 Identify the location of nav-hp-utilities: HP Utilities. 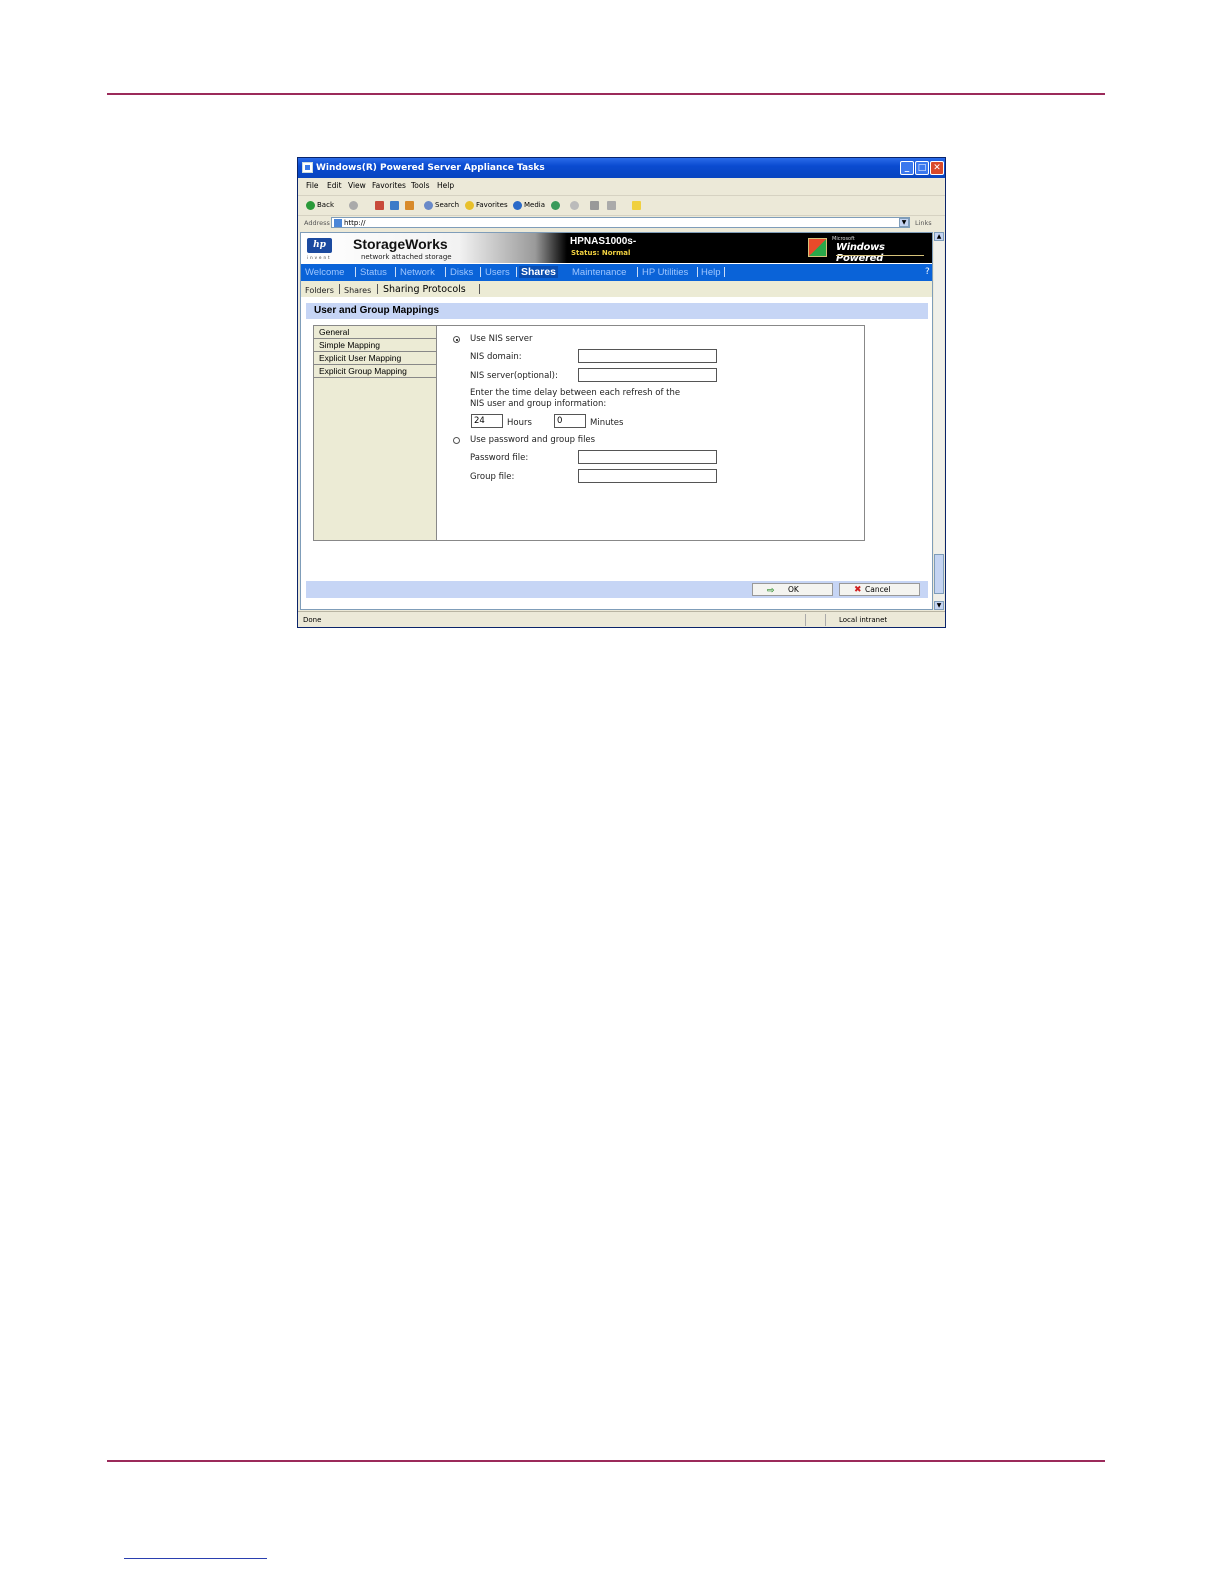
(665, 272).